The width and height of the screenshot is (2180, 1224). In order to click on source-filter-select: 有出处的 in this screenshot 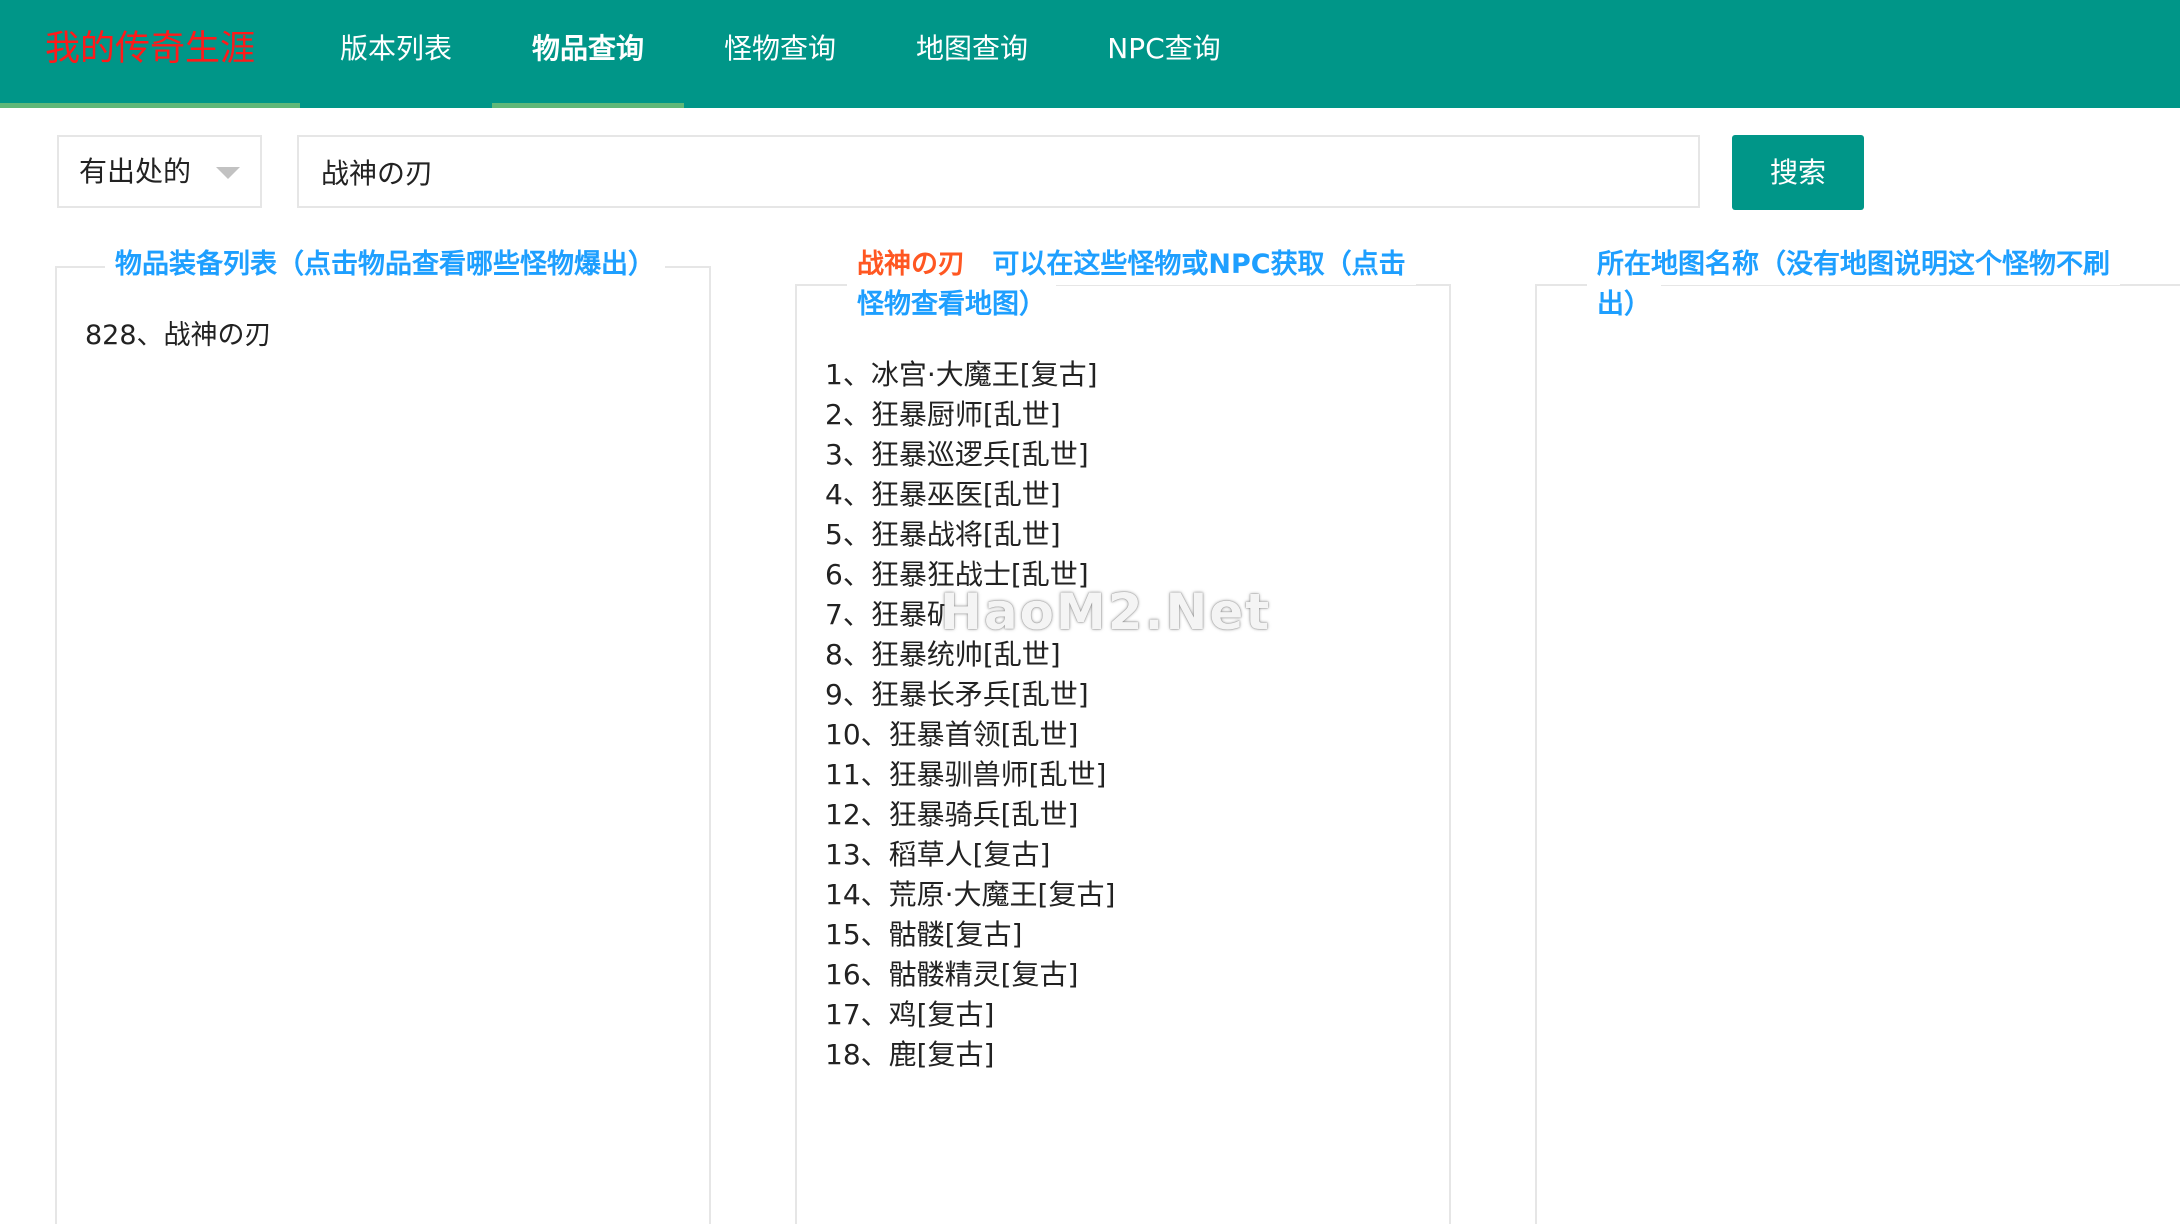, I will do `click(159, 171)`.